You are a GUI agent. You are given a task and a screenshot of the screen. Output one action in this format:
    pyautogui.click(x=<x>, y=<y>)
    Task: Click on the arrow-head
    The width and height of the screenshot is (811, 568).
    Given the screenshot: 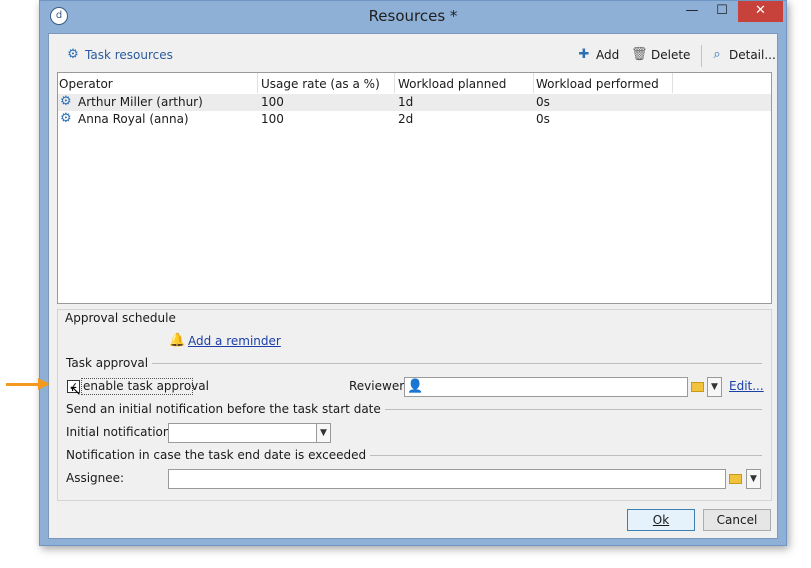 What is the action you would take?
    pyautogui.click(x=44, y=384)
    